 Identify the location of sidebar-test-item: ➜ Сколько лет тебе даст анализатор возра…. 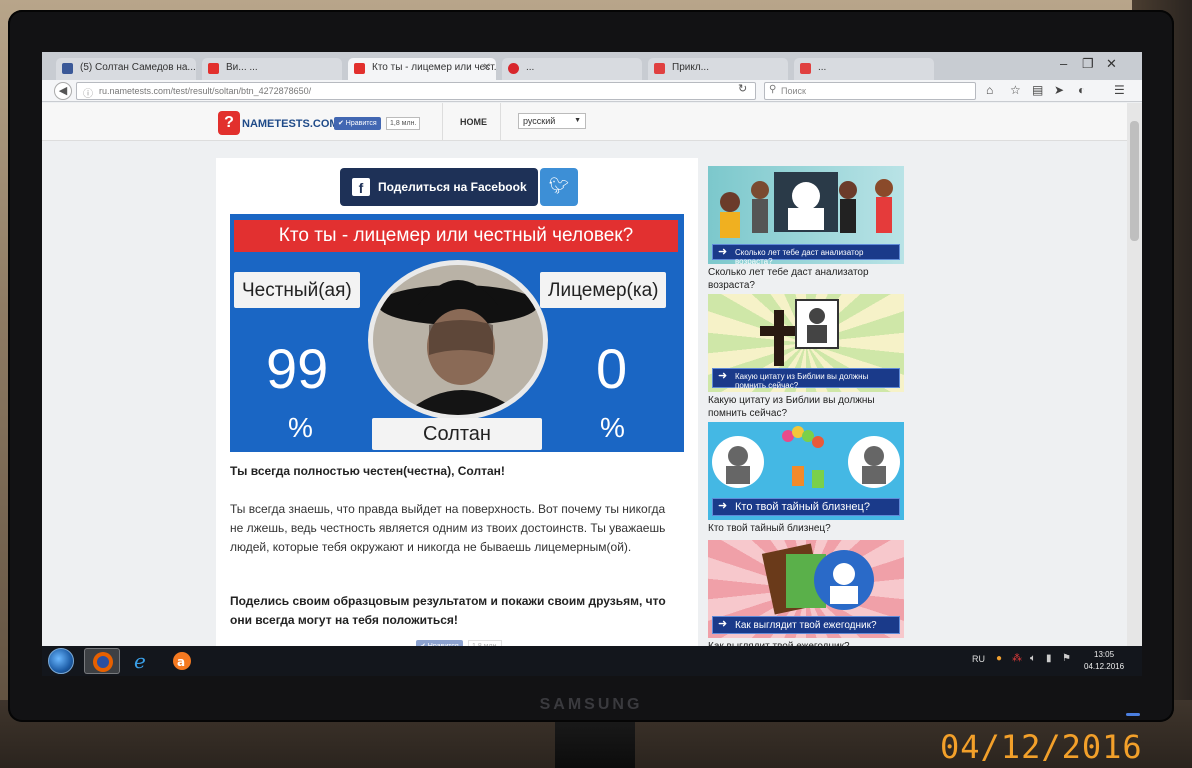
(806, 229).